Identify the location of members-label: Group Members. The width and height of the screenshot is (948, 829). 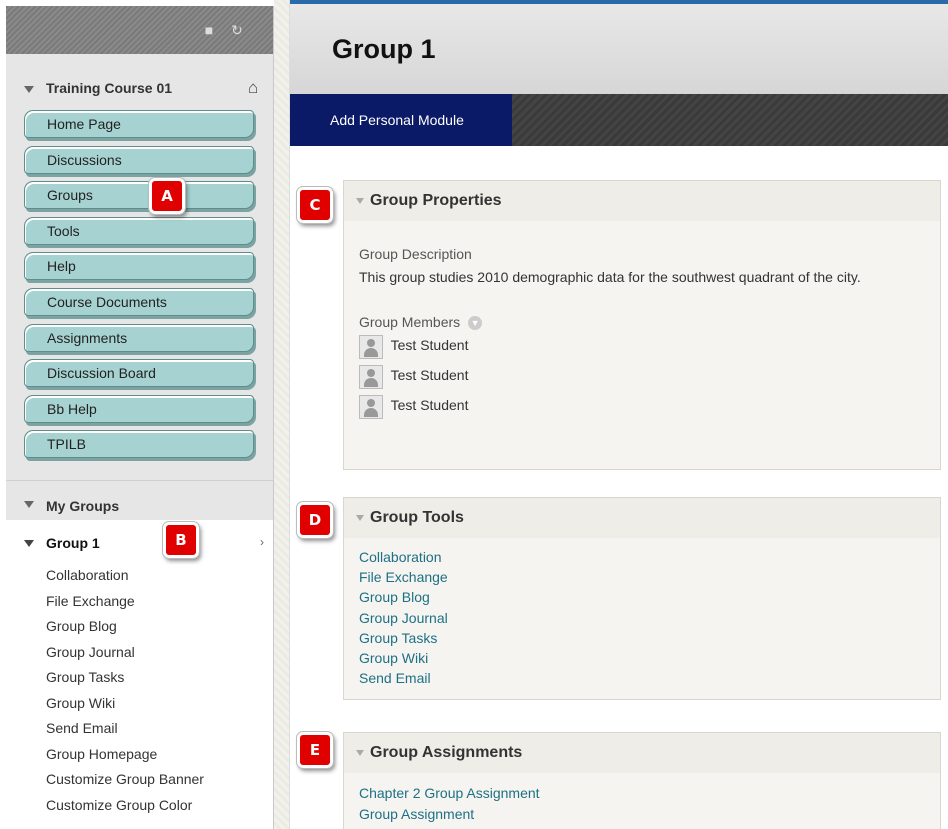
(410, 322).